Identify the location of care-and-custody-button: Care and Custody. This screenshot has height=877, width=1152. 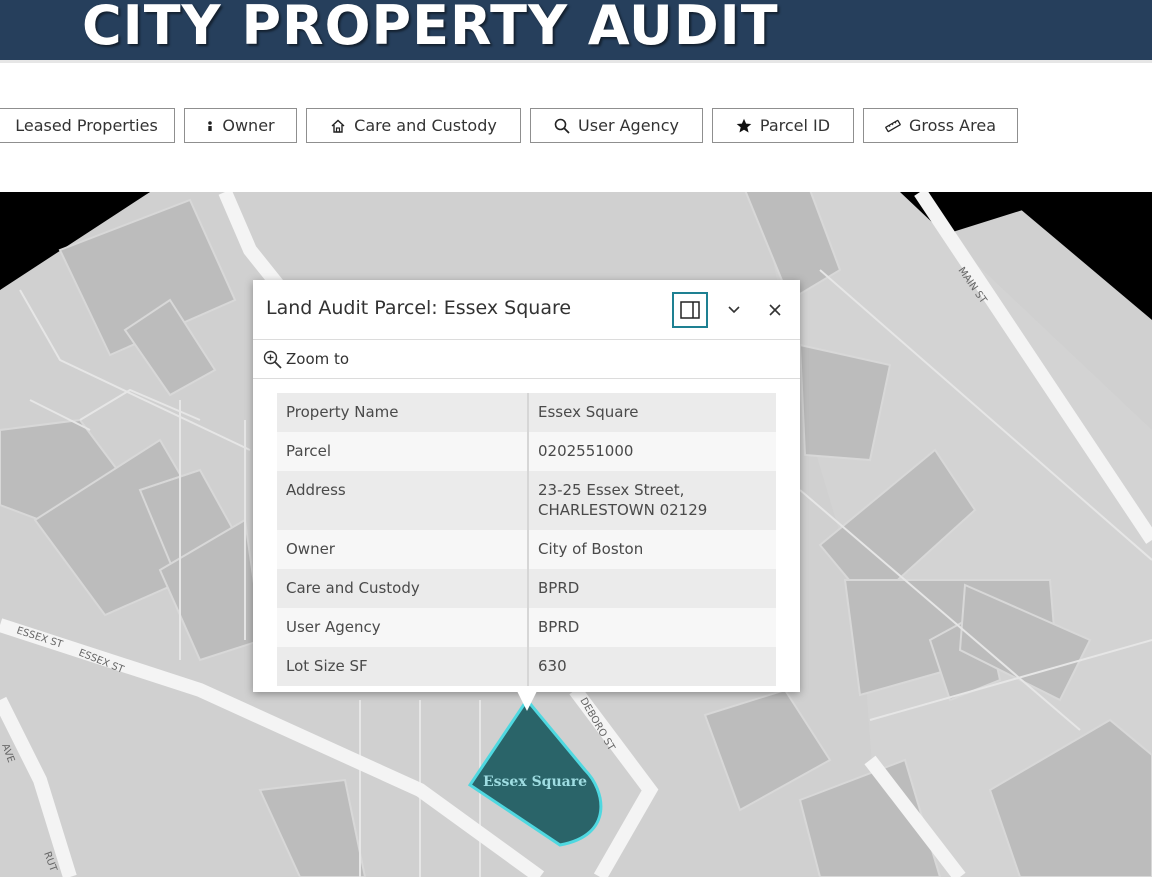
(413, 125).